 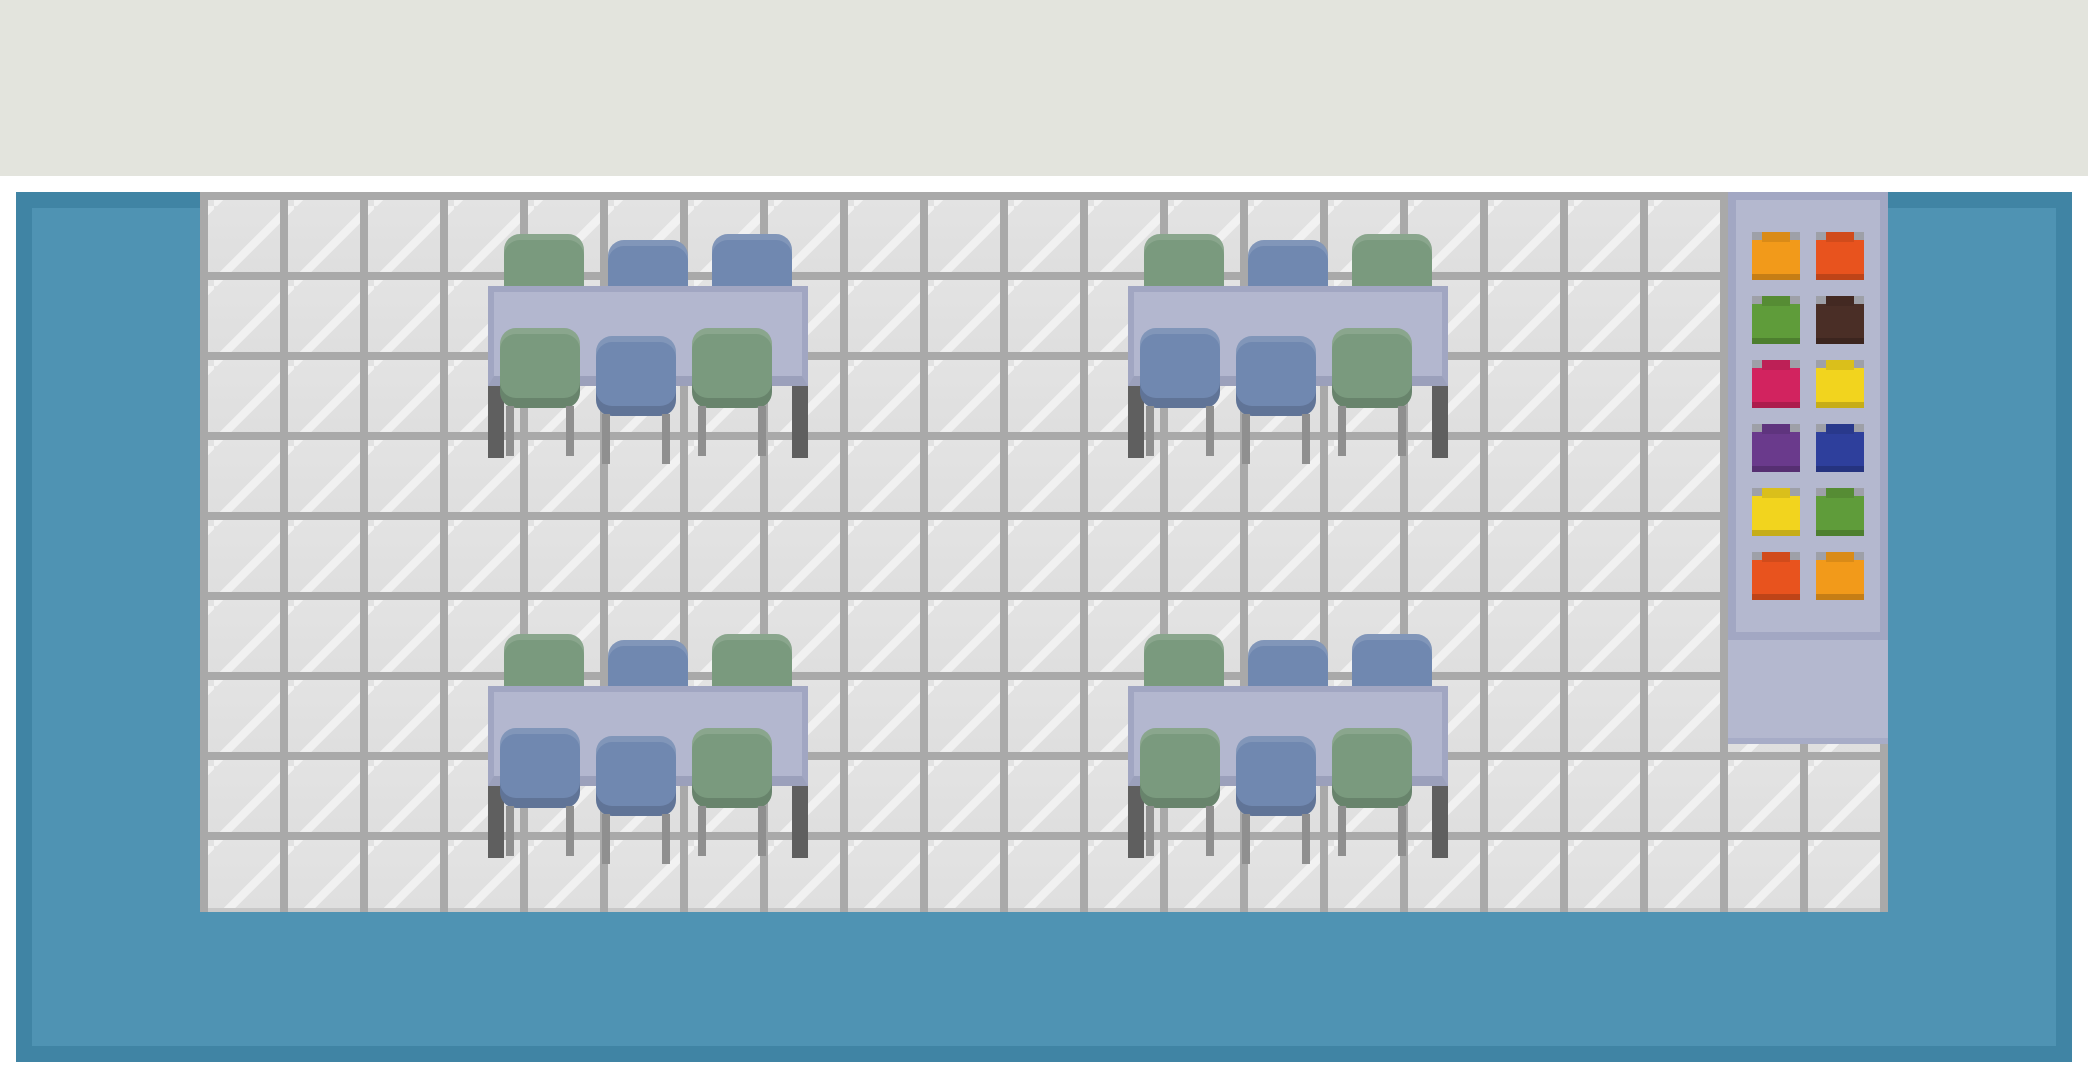 What do you see at coordinates (1808, 416) in the screenshot?
I see `supply-shelf` at bounding box center [1808, 416].